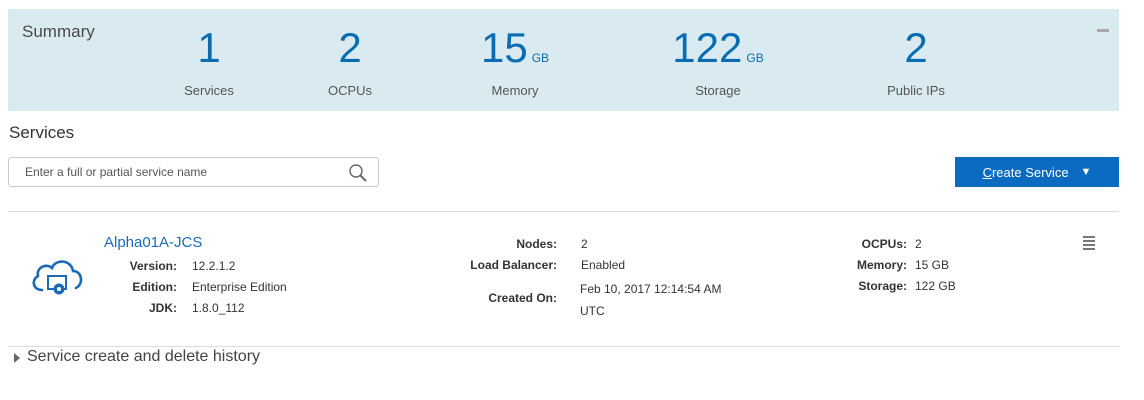  I want to click on detail-row: Nodes: 2, so click(529, 244).